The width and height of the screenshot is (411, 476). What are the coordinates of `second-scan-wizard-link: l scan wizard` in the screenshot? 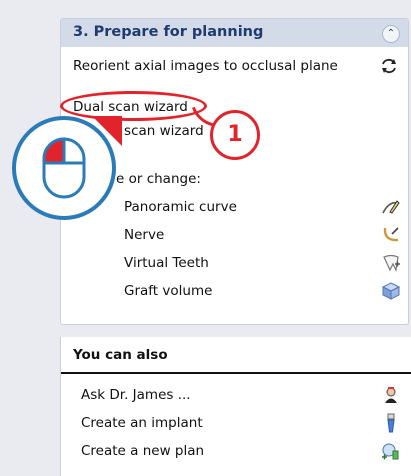 It's located at (160, 131).